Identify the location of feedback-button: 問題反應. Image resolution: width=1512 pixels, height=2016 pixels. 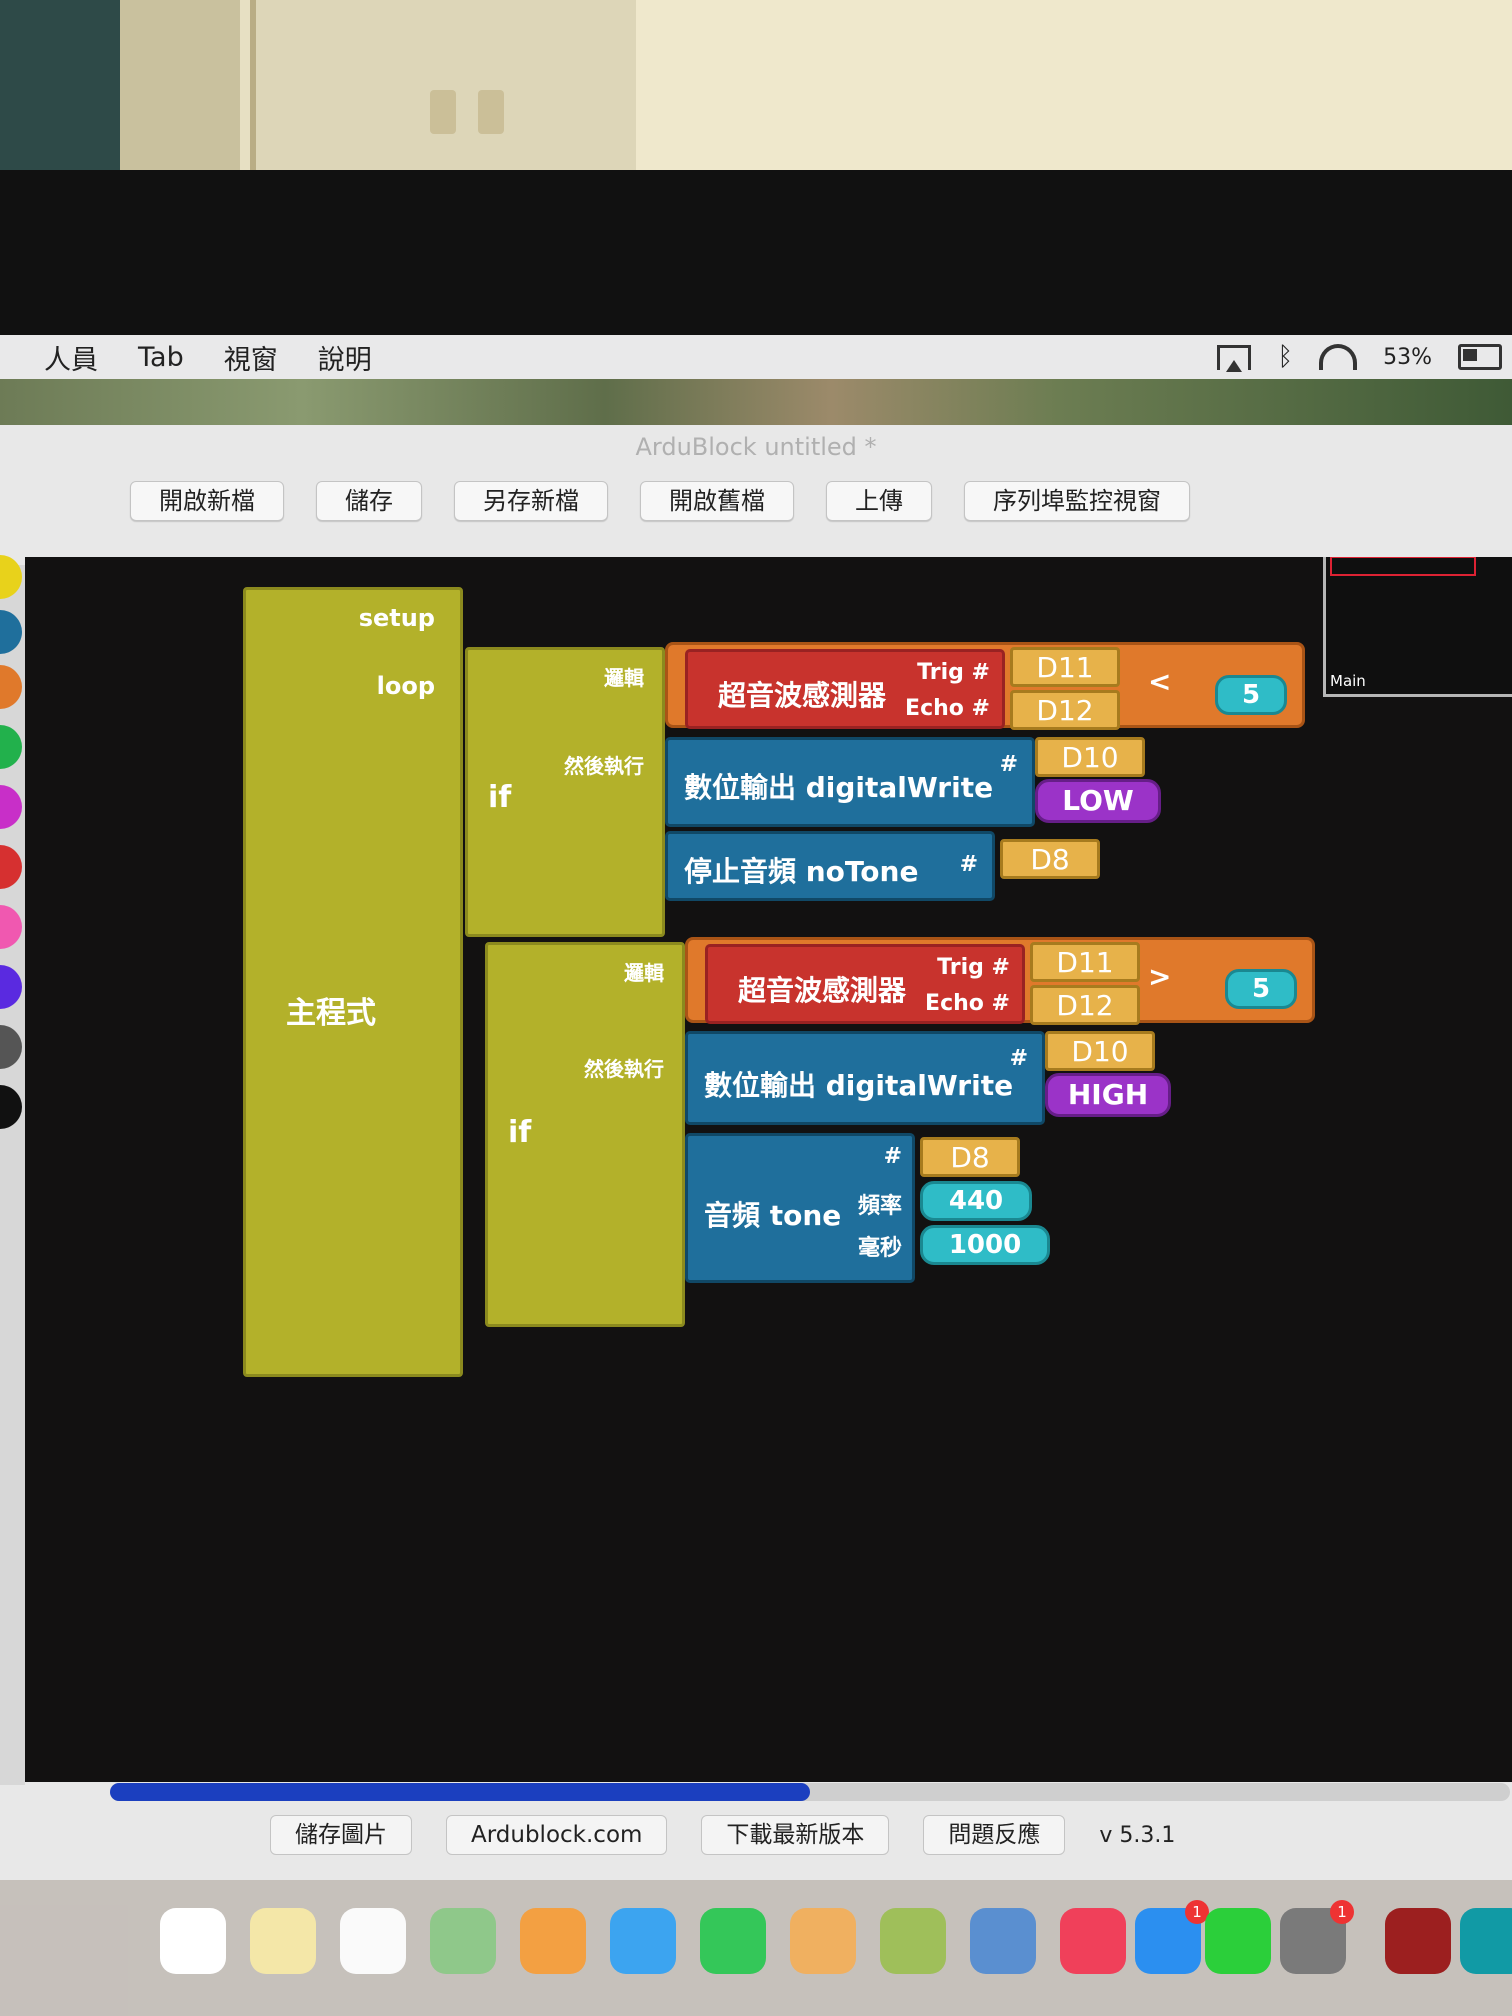
(994, 1835).